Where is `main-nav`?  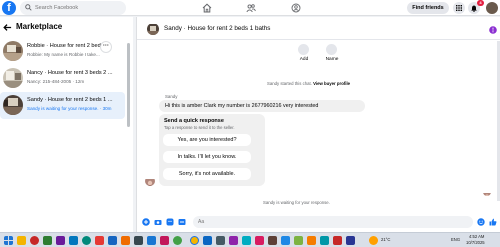 main-nav is located at coordinates (252, 8).